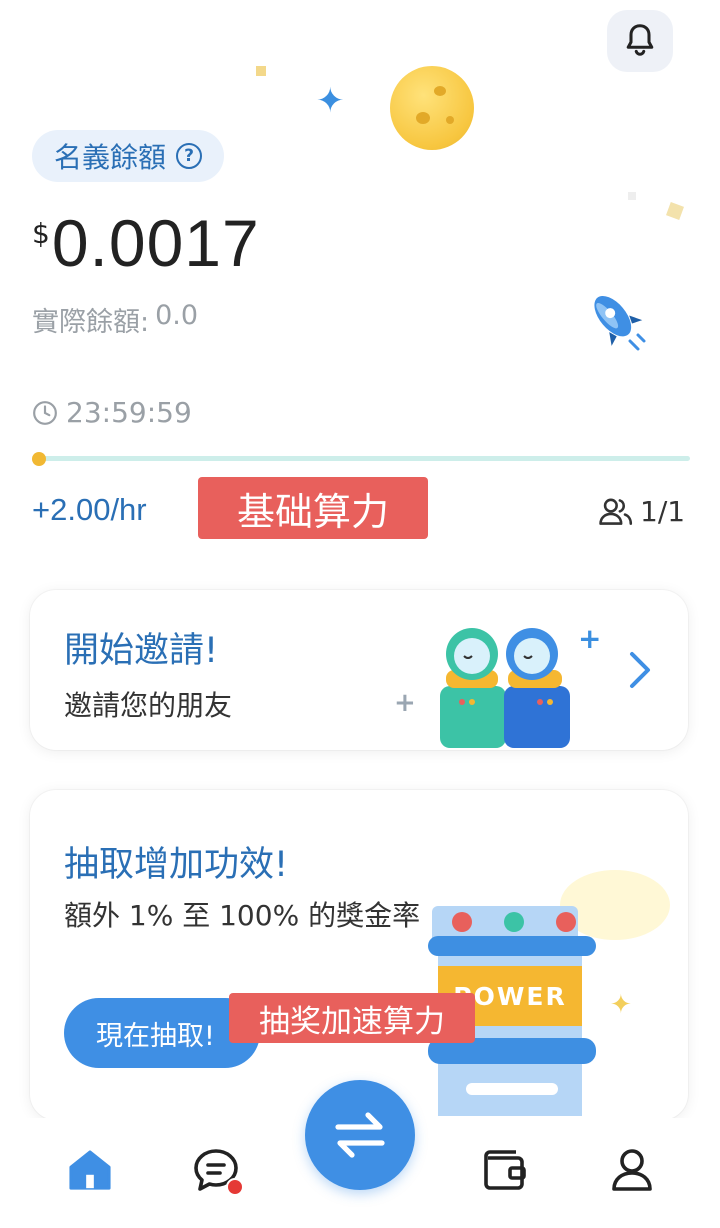  What do you see at coordinates (155, 243) in the screenshot?
I see `balance-amount: 0.0017` at bounding box center [155, 243].